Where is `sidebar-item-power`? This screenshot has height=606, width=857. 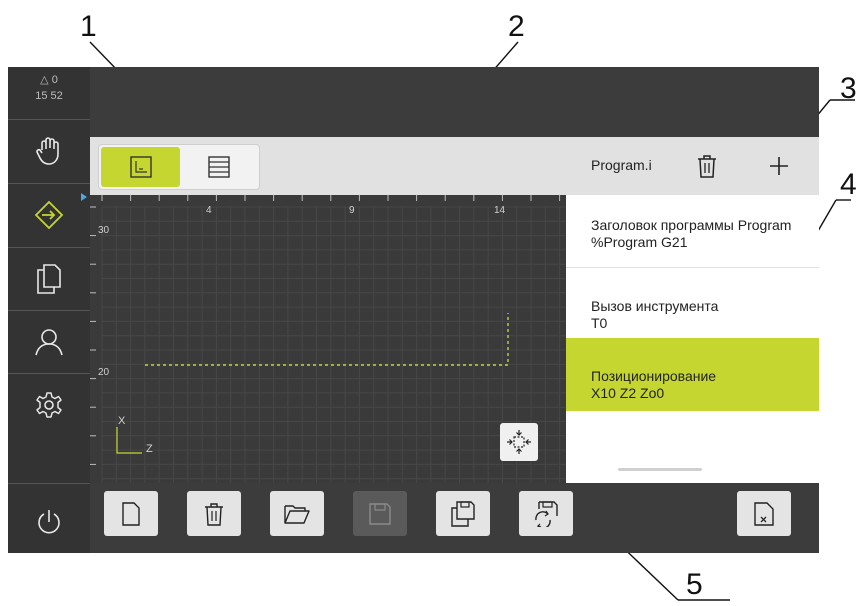
sidebar-item-power is located at coordinates (49, 522).